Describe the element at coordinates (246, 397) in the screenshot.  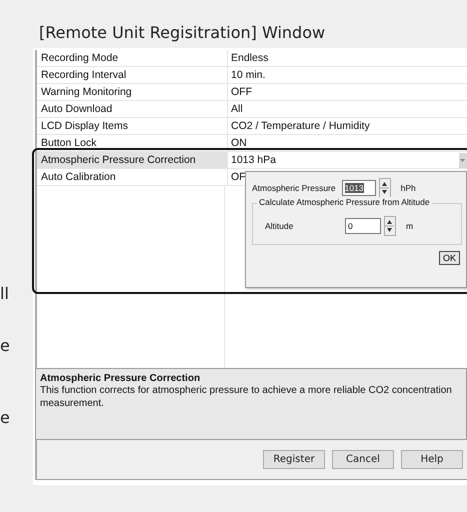
I see `description-text: This function corrects for atmospheric pressure to achieve a more reliable CO2 concentration measurement.` at that location.